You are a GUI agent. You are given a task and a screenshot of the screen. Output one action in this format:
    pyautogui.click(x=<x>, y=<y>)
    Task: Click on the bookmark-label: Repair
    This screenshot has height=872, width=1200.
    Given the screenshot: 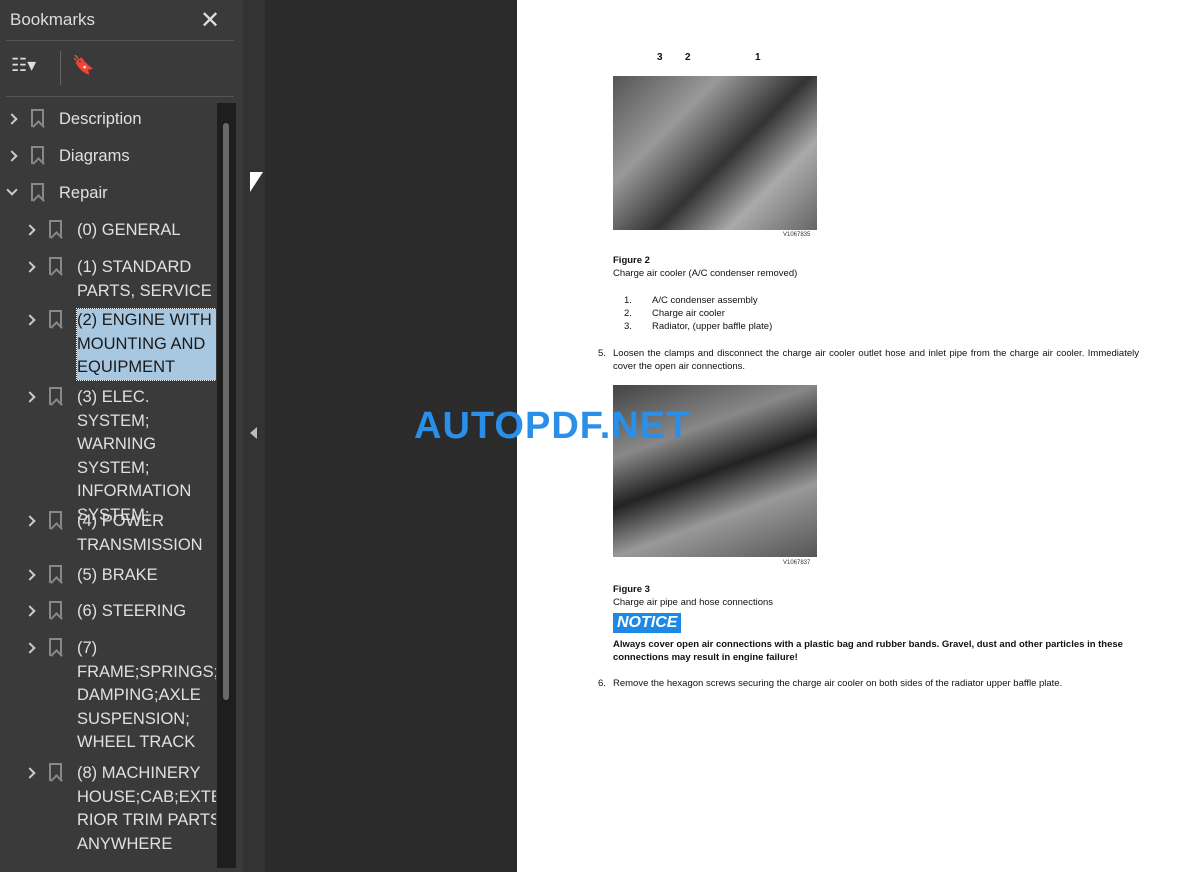 What is the action you would take?
    pyautogui.click(x=83, y=193)
    